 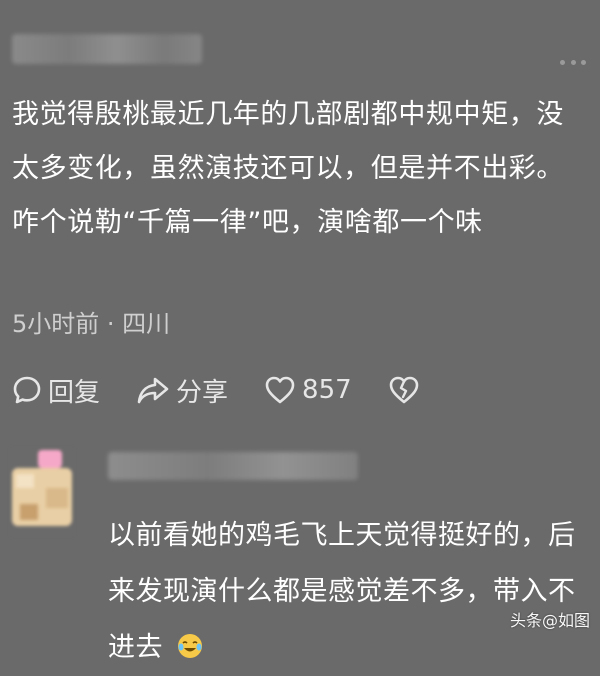 I want to click on commenter-name-blurred, so click(x=107, y=49).